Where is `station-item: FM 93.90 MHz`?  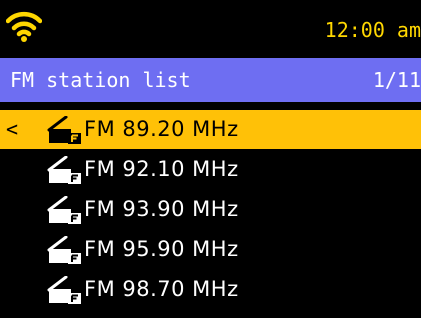 station-item: FM 93.90 MHz is located at coordinates (210, 209).